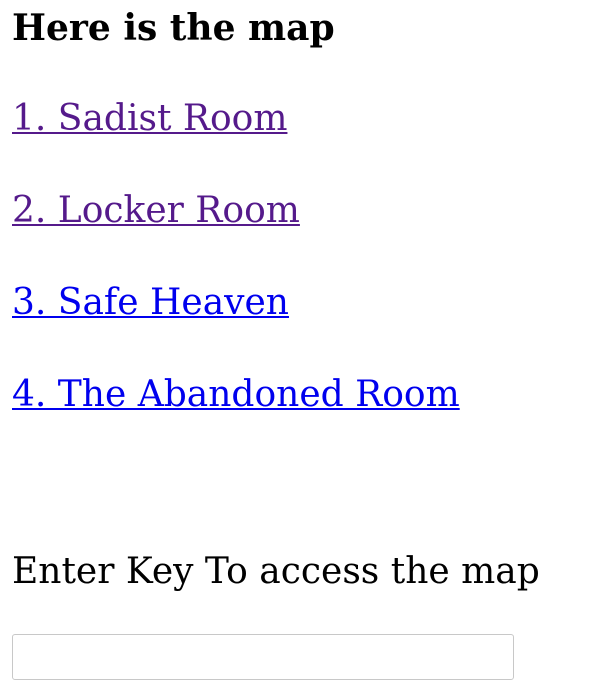  Describe the element at coordinates (156, 210) in the screenshot. I see `map-link-locker-room: 2. Locker Room` at that location.